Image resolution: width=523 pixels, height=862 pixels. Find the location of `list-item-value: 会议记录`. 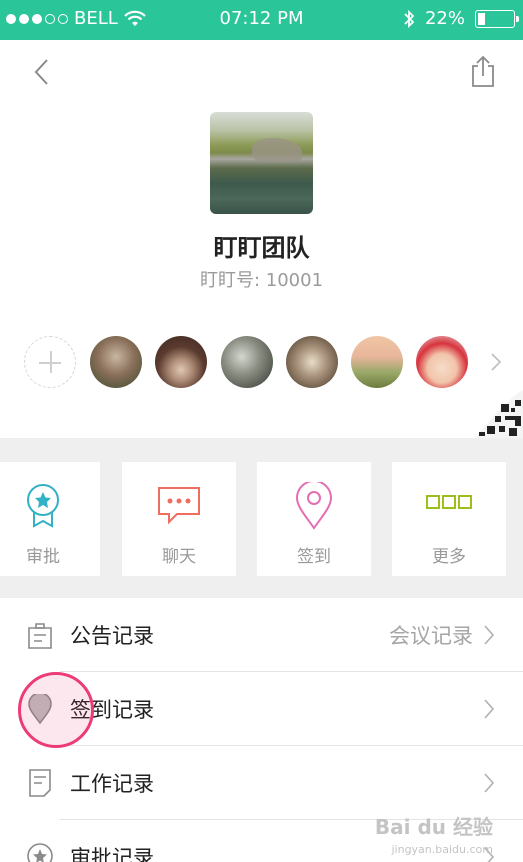

list-item-value: 会议记录 is located at coordinates (431, 636).